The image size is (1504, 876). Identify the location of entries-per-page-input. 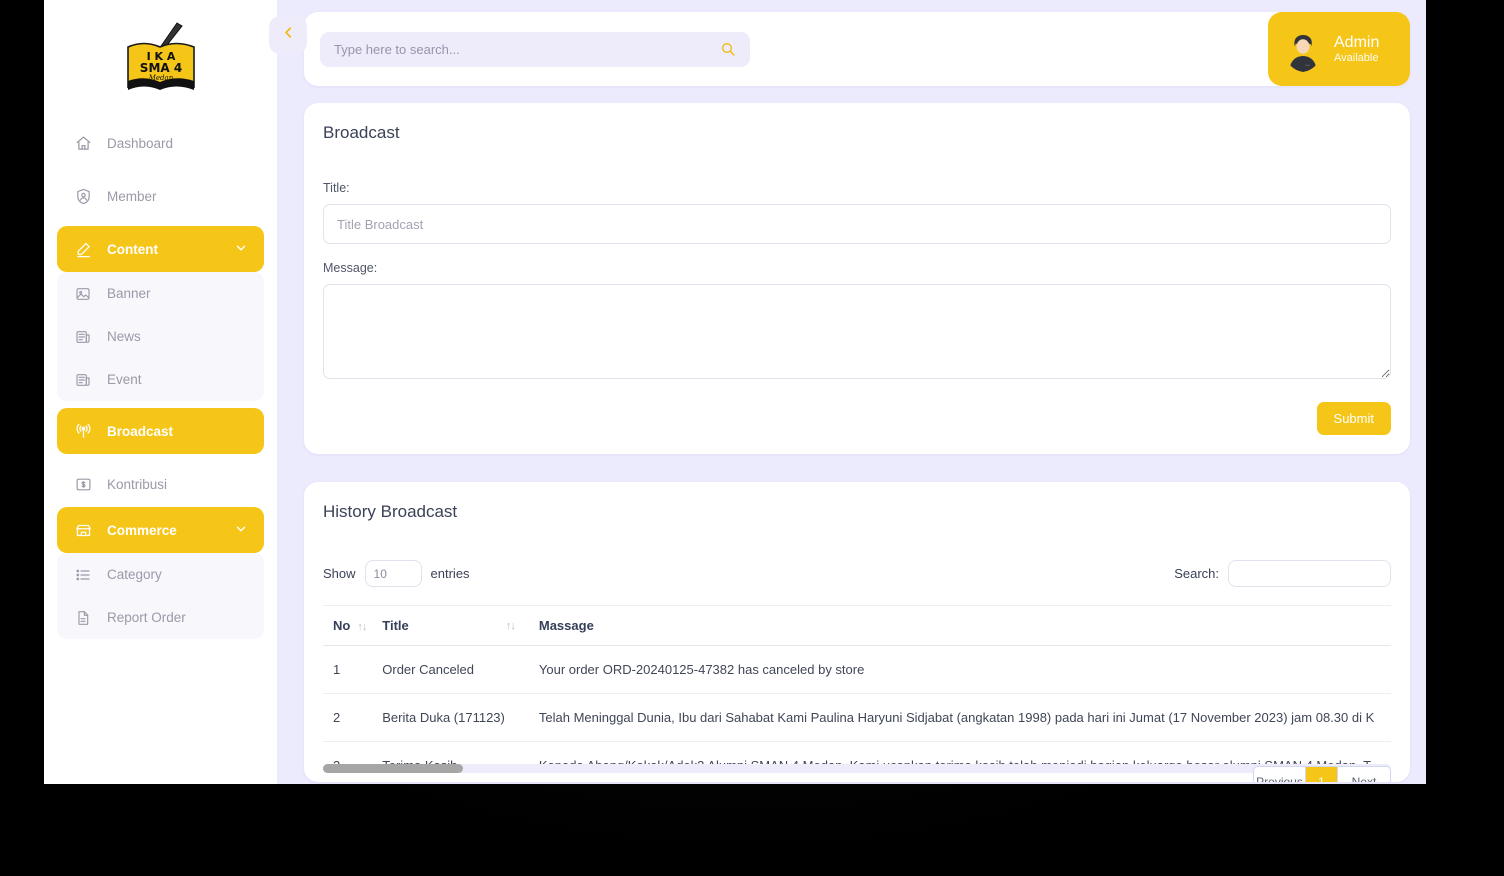
(393, 573).